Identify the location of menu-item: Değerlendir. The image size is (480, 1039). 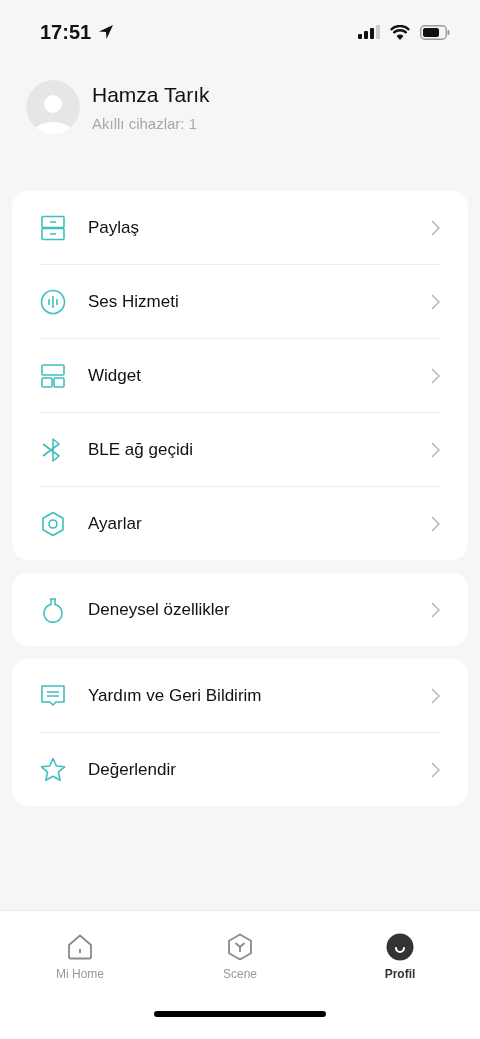
(240, 769).